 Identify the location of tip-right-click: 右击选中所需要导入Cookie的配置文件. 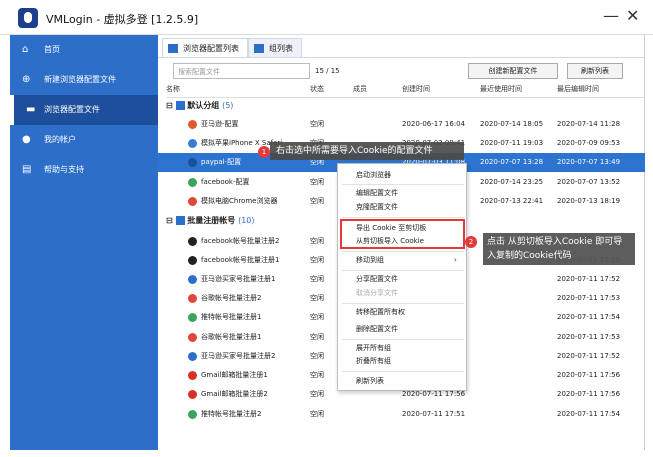
(367, 151).